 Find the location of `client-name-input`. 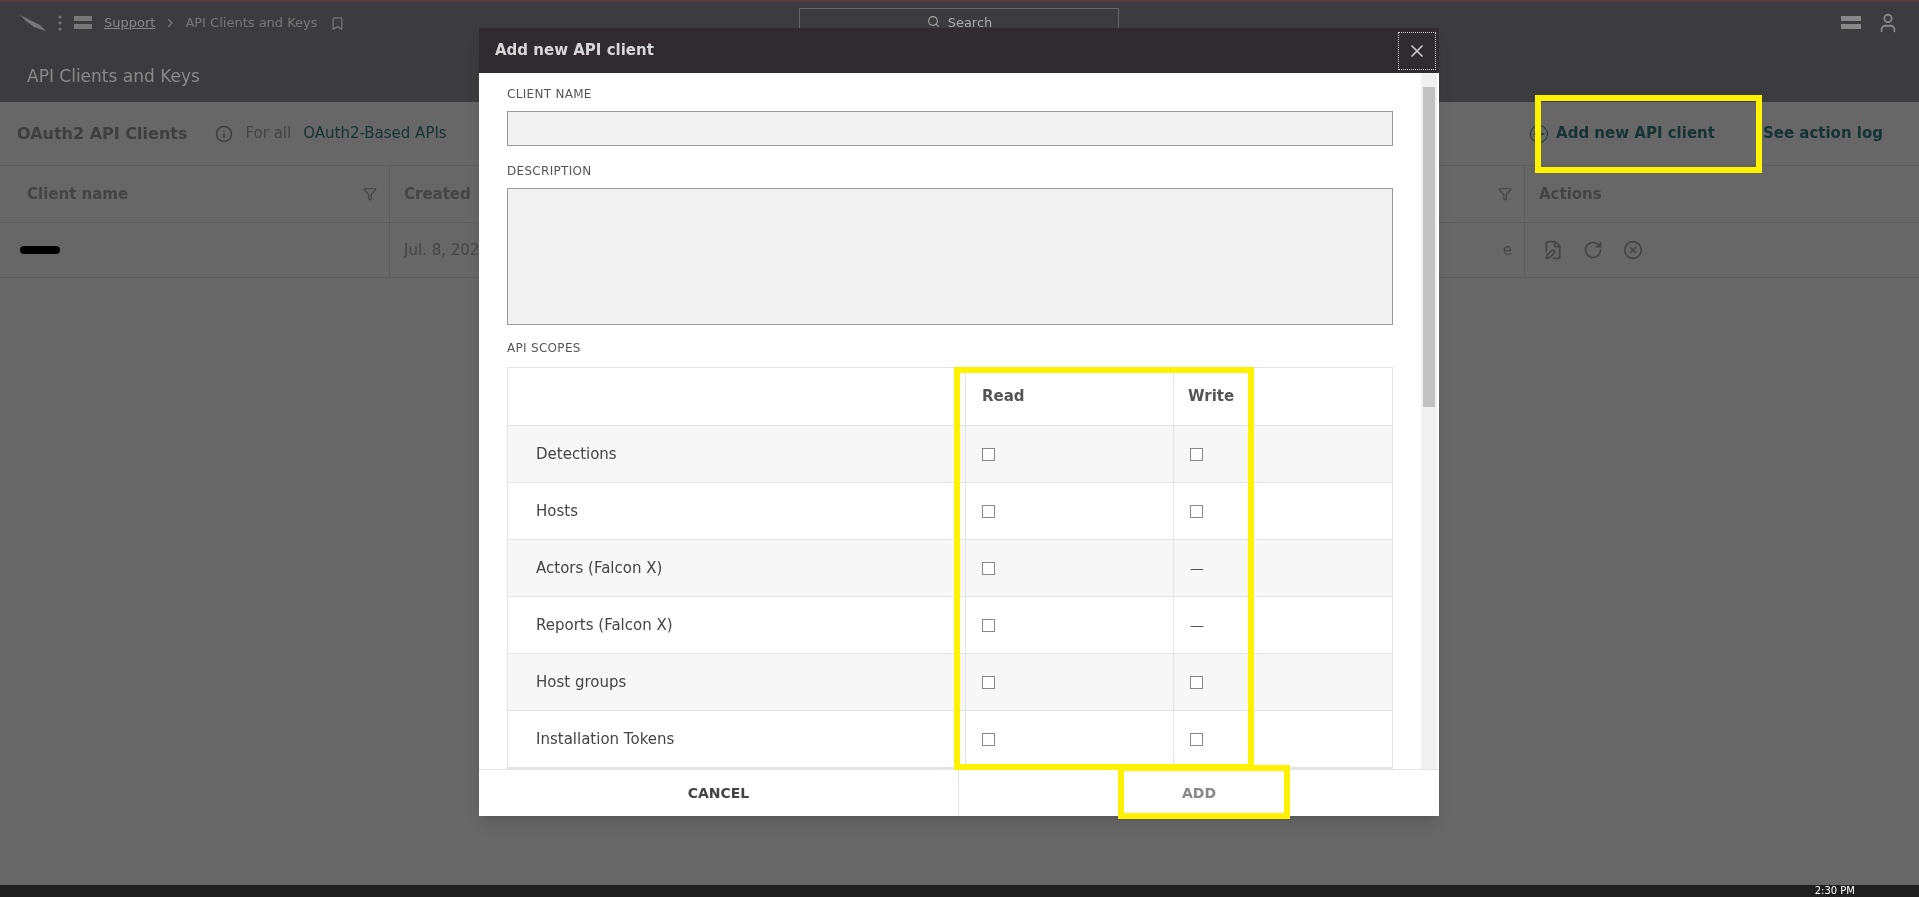

client-name-input is located at coordinates (950, 128).